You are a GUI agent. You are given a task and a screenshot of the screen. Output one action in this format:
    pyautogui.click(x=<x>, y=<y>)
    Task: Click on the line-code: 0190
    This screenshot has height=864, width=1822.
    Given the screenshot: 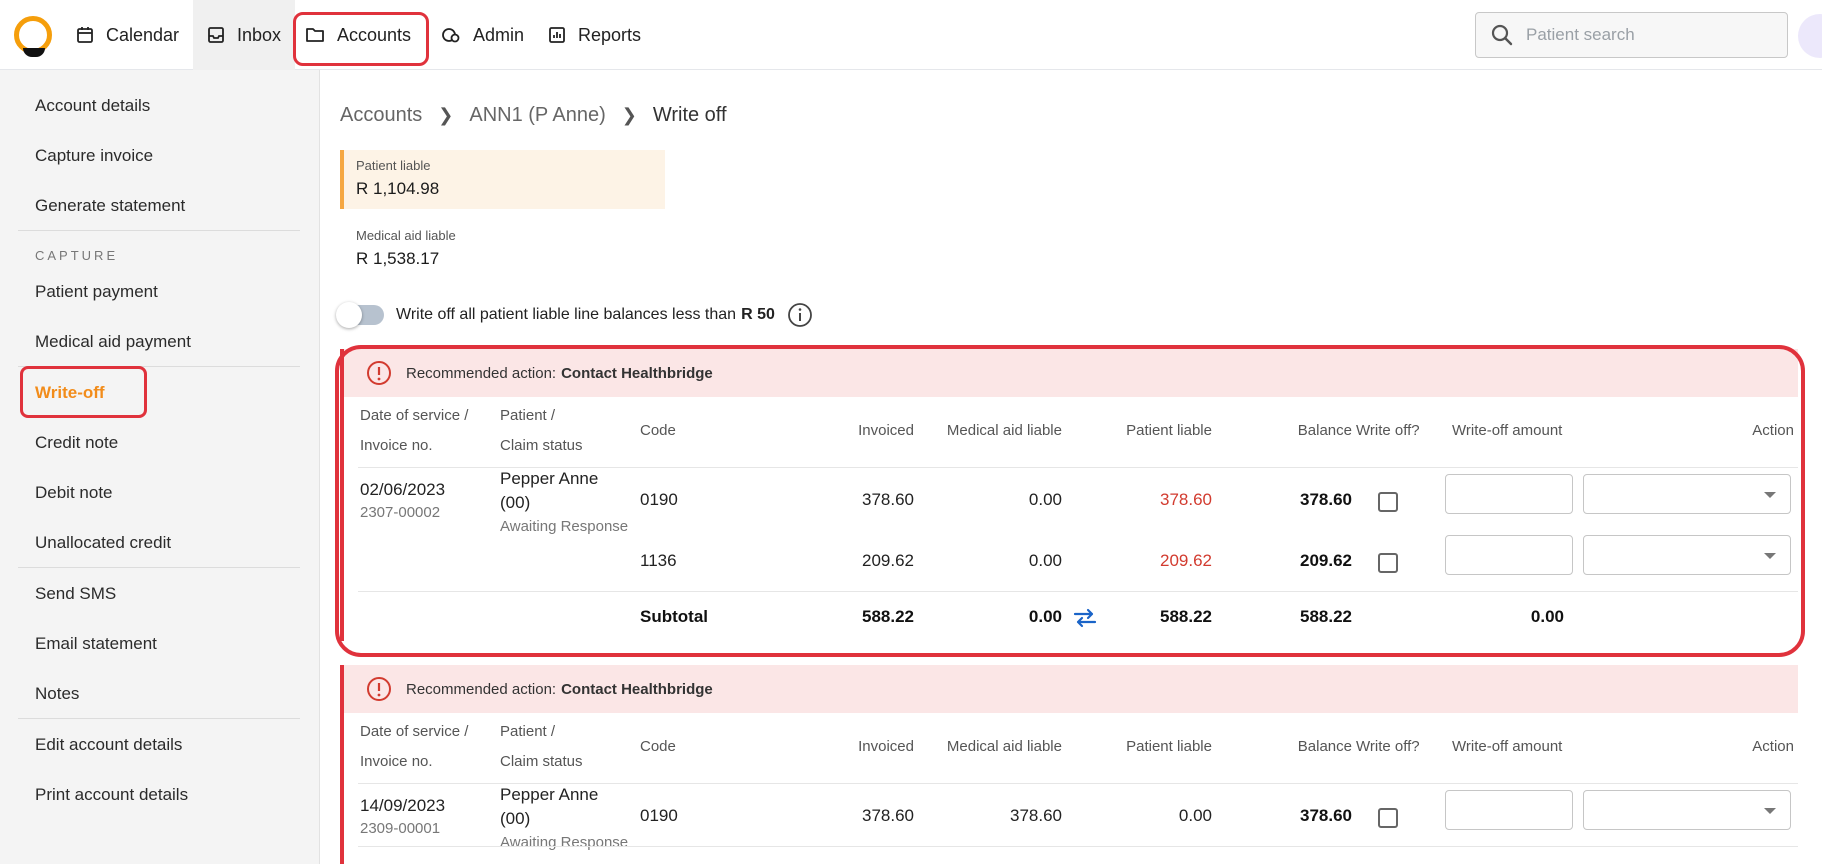 What is the action you would take?
    pyautogui.click(x=659, y=815)
    